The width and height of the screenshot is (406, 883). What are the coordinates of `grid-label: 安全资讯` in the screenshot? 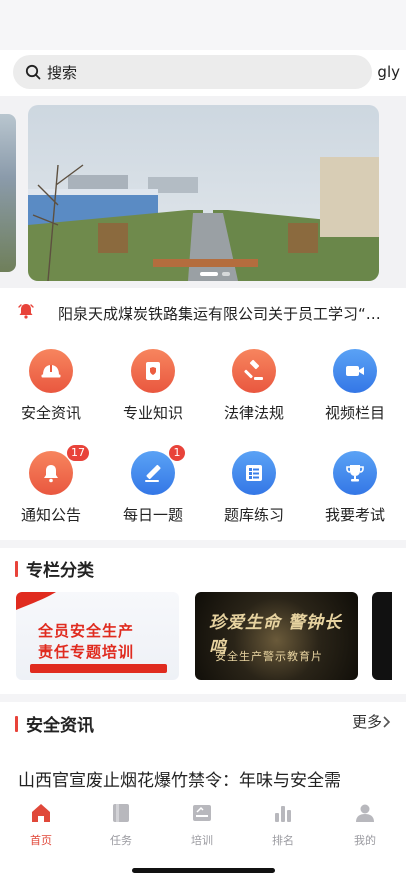 It's located at (50, 413).